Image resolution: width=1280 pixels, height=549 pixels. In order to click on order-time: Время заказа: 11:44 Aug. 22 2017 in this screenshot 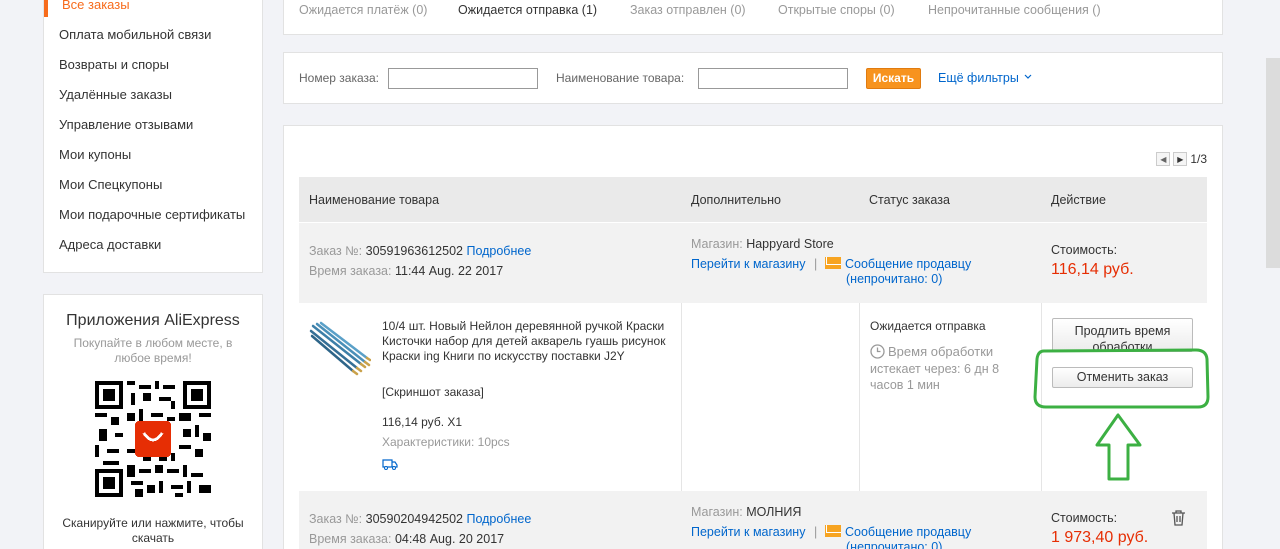, I will do `click(406, 271)`.